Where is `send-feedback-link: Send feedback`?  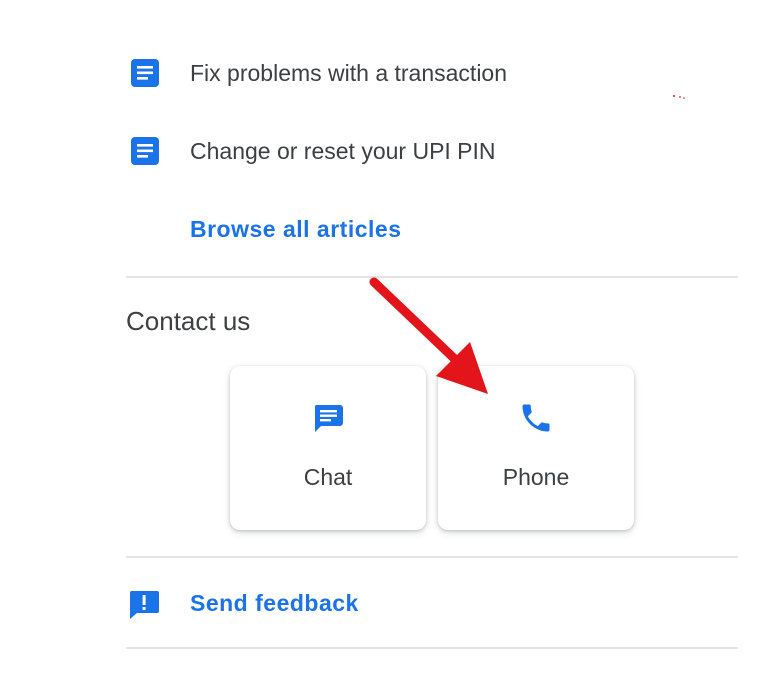 send-feedback-link: Send feedback is located at coordinates (274, 603).